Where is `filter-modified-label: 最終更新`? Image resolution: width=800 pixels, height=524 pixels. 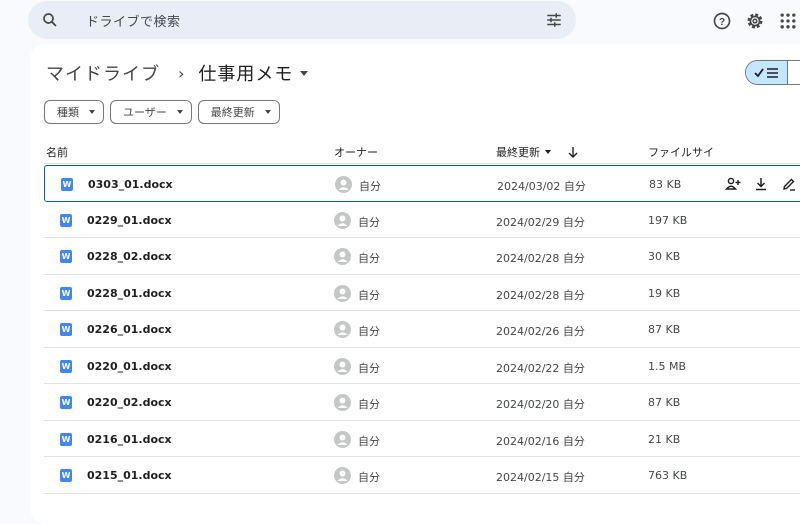 filter-modified-label: 最終更新 is located at coordinates (232, 112).